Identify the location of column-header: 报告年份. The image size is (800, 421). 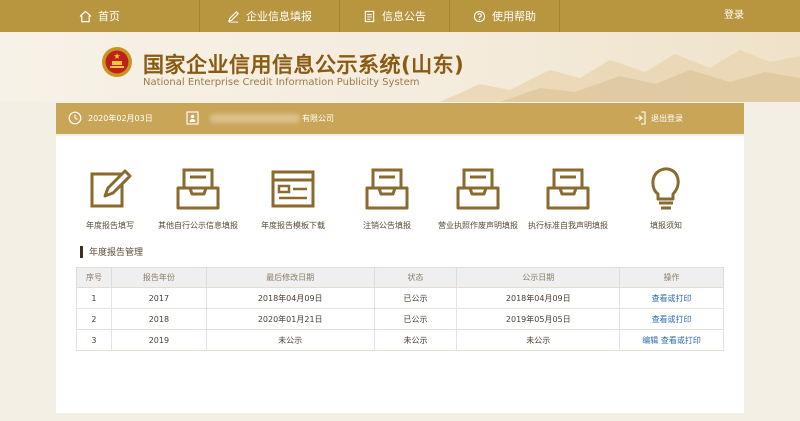
(158, 277).